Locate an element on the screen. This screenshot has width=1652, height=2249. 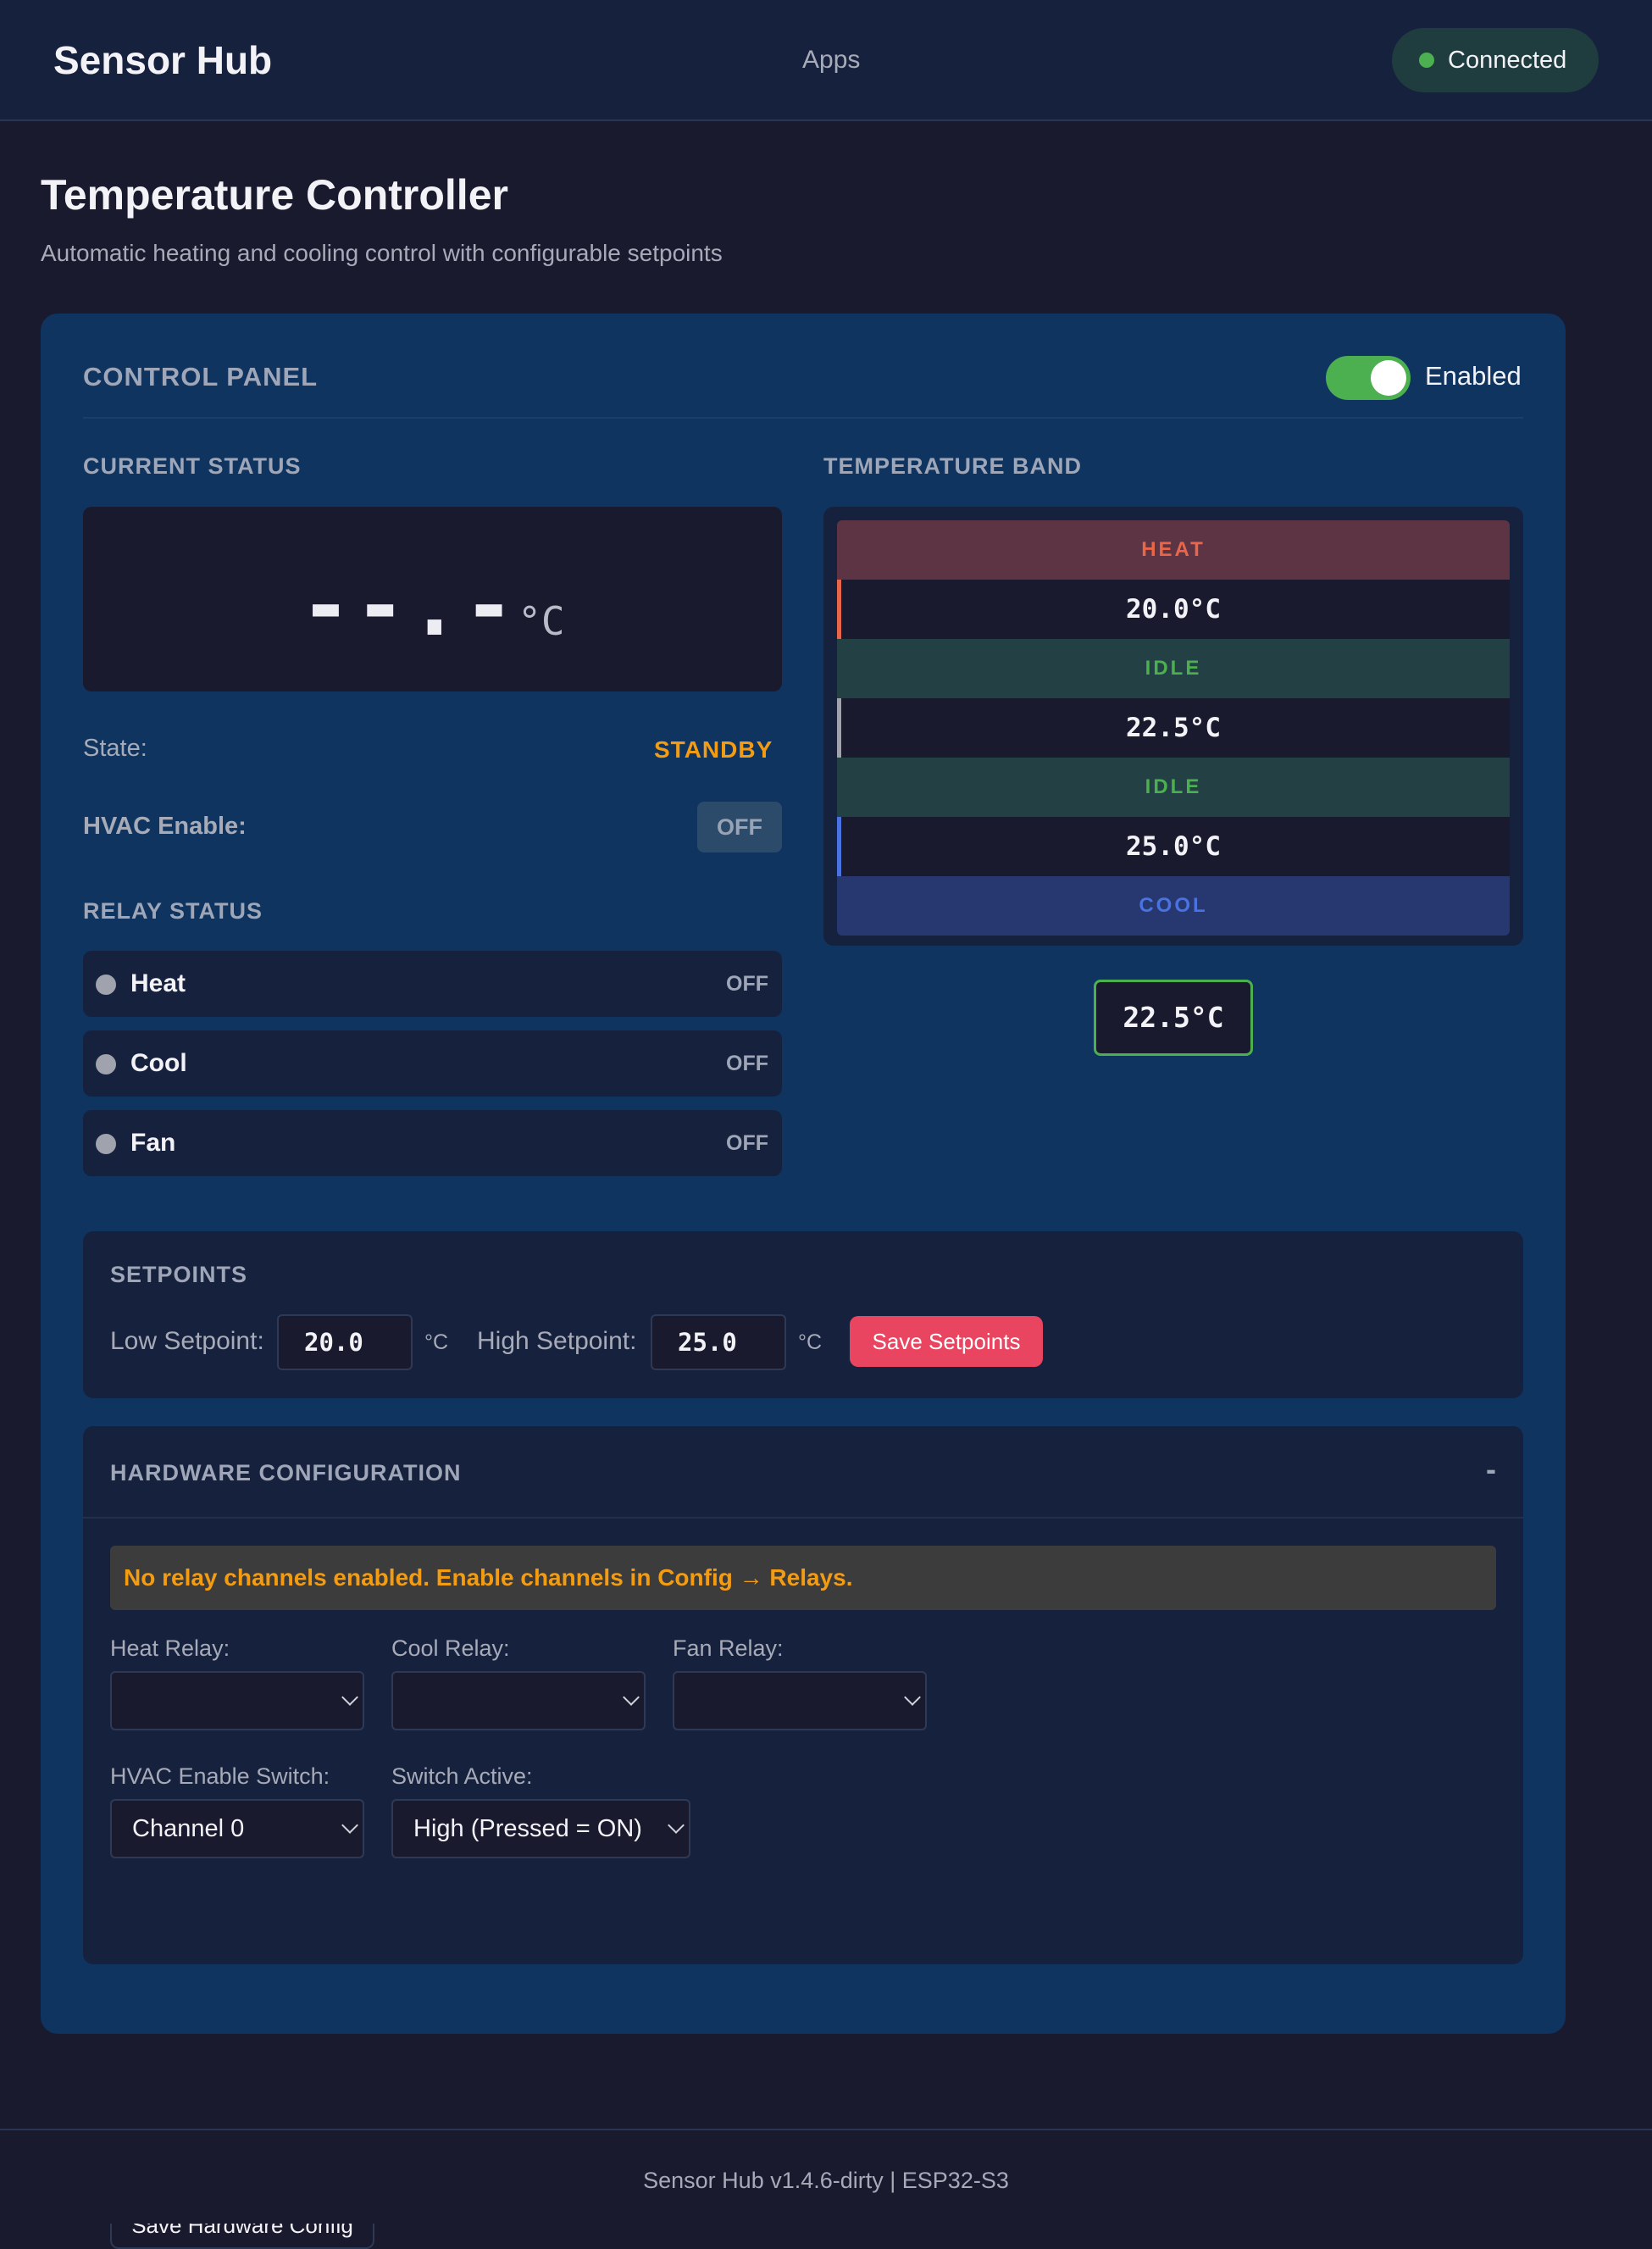
brand-logo-text: Sensor Hub is located at coordinates (162, 60).